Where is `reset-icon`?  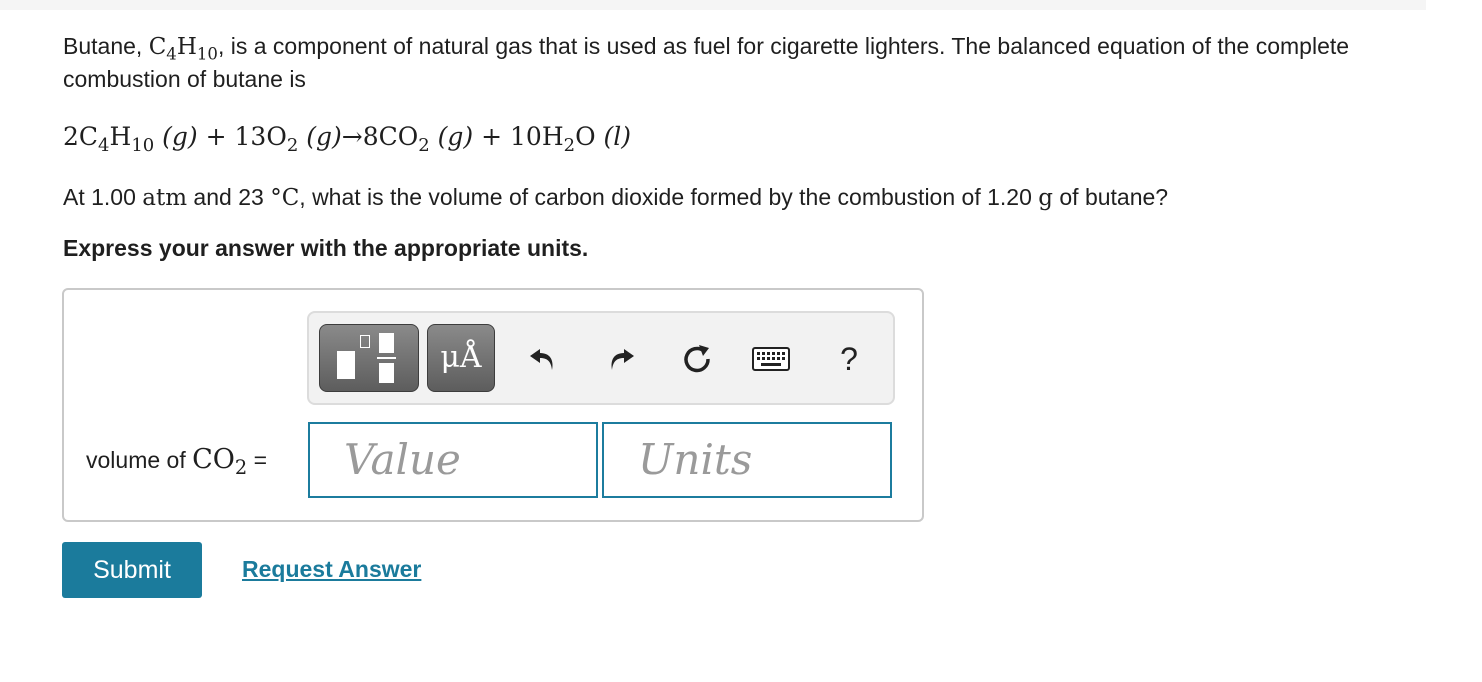
reset-icon is located at coordinates (697, 359).